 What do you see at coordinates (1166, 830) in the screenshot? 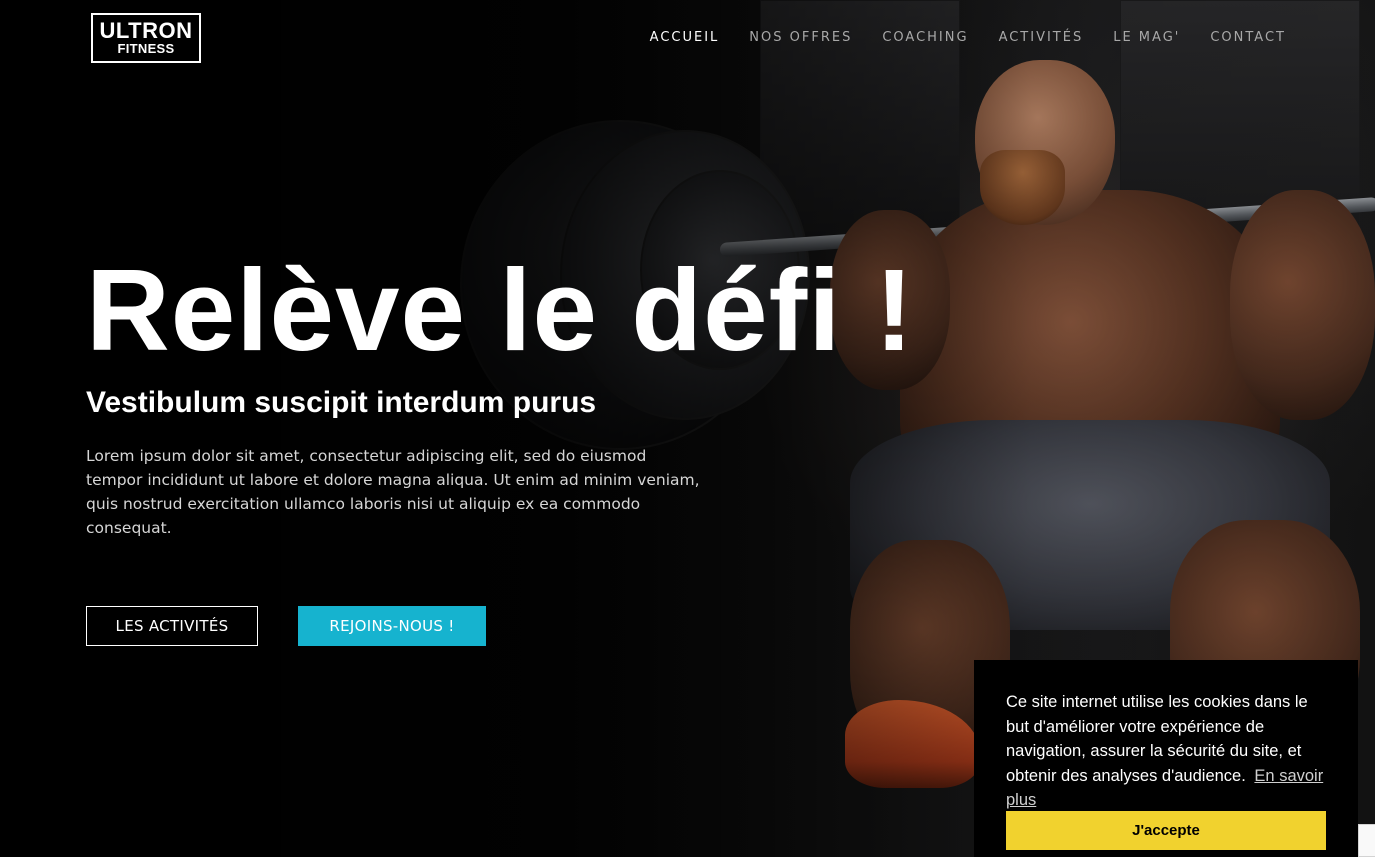
I see `cookie-accept-button: J'accepte` at bounding box center [1166, 830].